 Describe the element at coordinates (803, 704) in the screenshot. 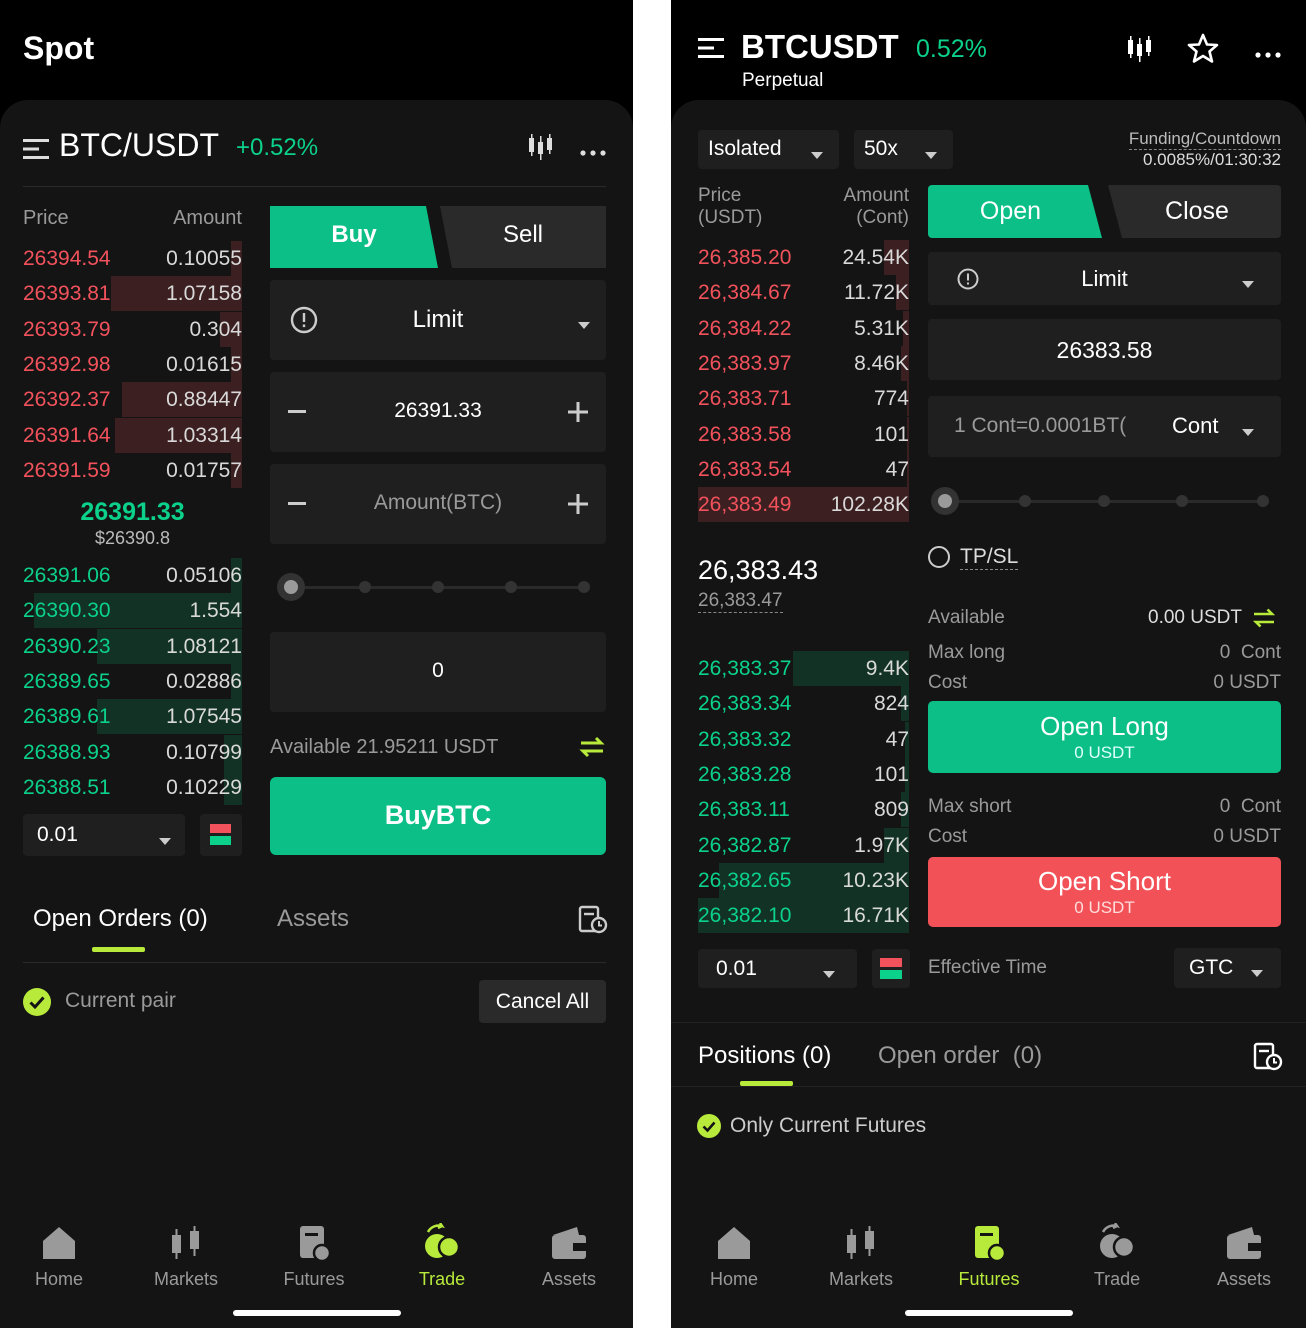

I see `bid-row: 26,383.34 824` at that location.